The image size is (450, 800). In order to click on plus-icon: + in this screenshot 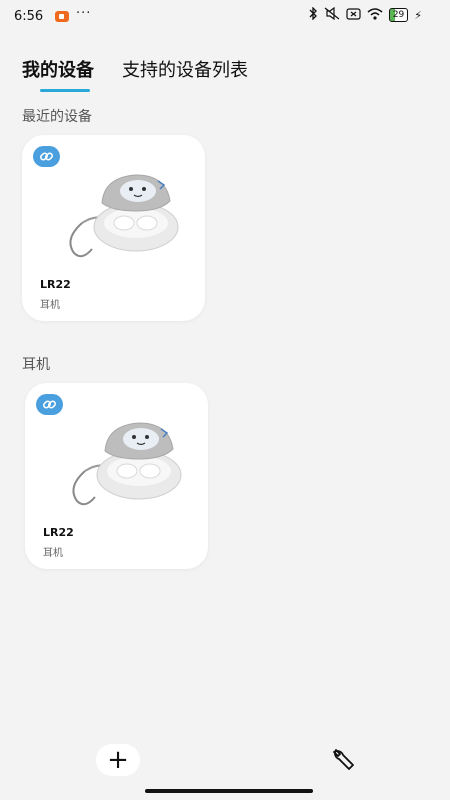, I will do `click(118, 760)`.